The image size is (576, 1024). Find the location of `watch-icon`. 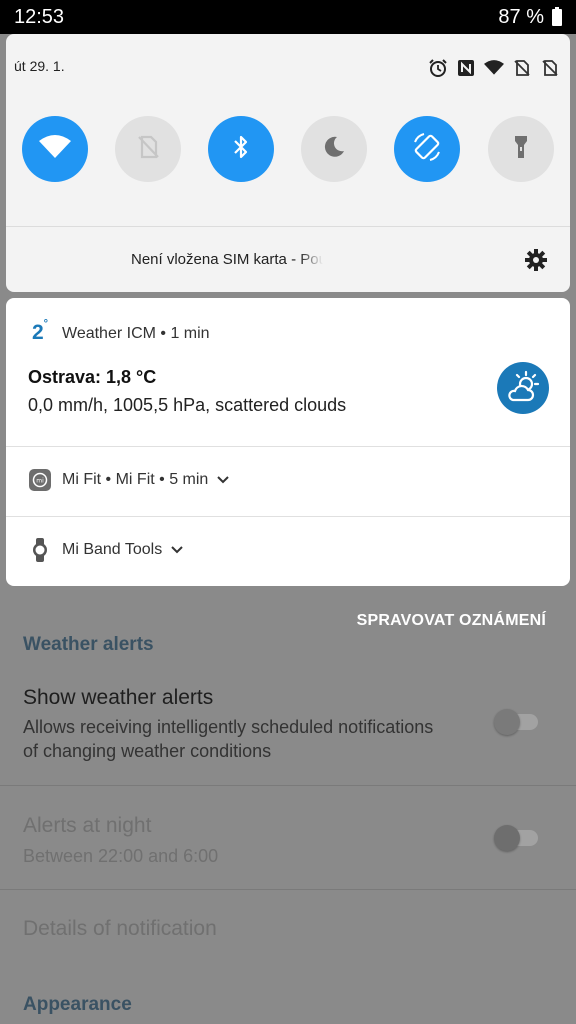

watch-icon is located at coordinates (40, 550).